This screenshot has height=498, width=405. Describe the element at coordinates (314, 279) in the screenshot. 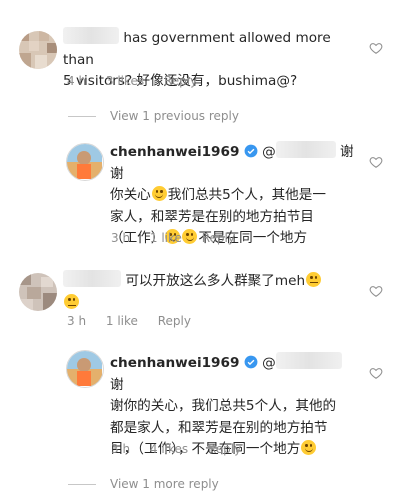

I see `thinking-emoji-icon` at that location.